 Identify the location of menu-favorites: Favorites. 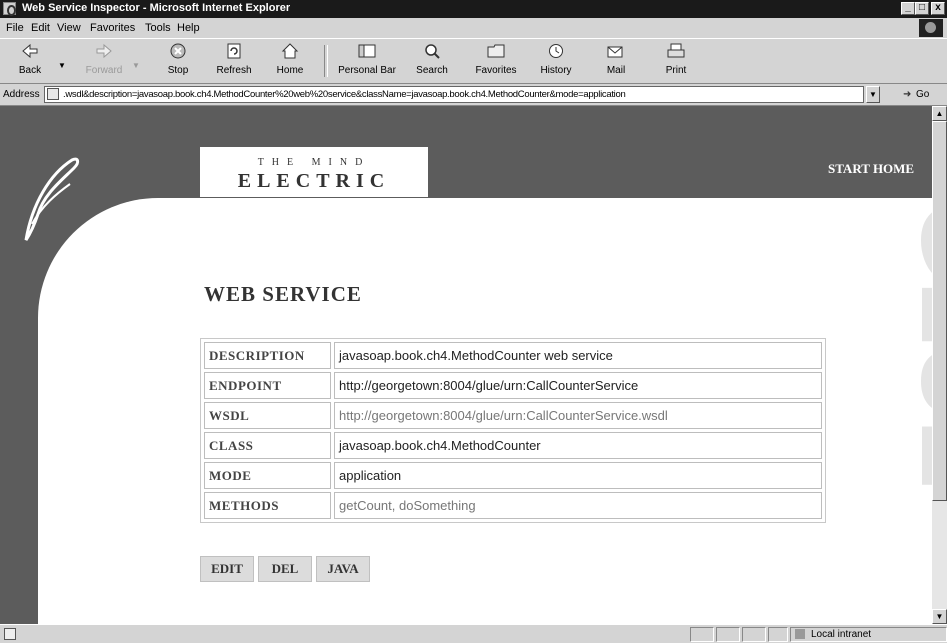
(112, 28).